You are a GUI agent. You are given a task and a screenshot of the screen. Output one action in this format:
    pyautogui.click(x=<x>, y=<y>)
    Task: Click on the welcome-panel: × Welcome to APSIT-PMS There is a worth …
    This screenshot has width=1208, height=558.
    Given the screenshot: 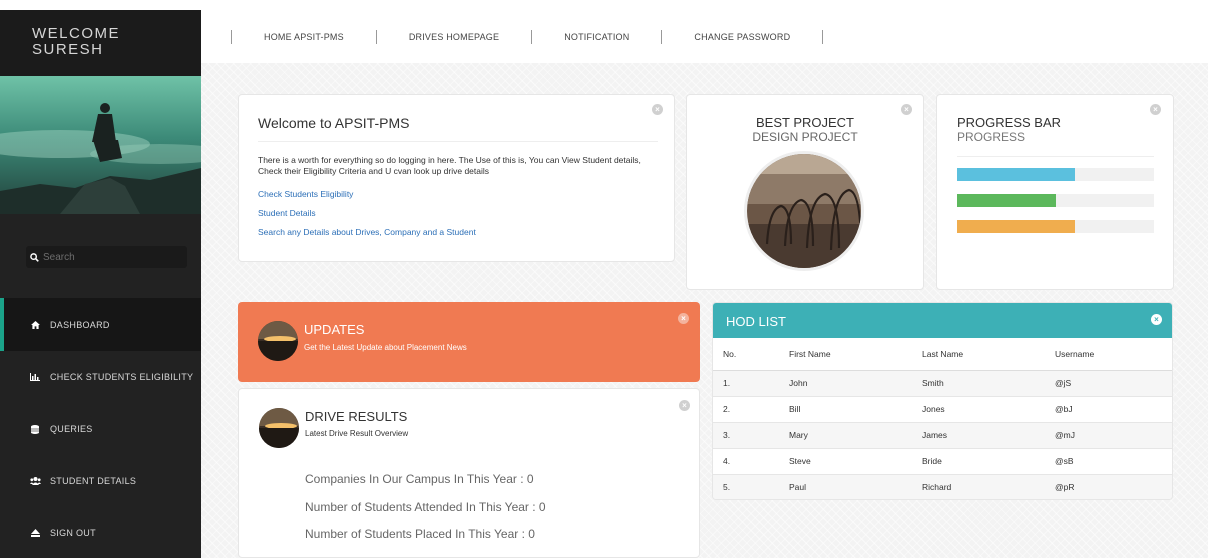 What is the action you would take?
    pyautogui.click(x=456, y=178)
    